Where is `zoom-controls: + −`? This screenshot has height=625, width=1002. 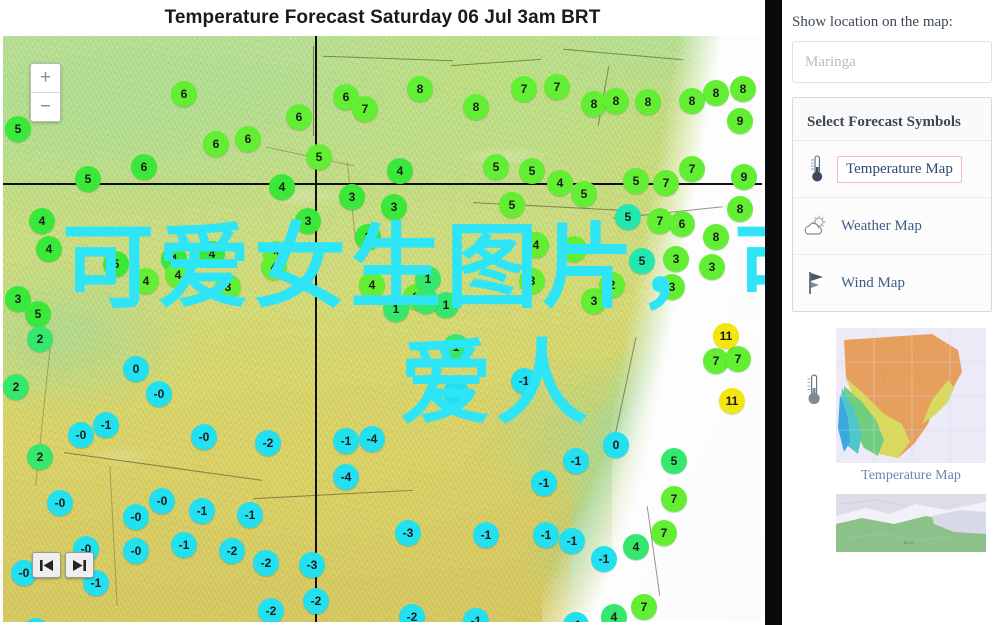 zoom-controls: + − is located at coordinates (45, 92).